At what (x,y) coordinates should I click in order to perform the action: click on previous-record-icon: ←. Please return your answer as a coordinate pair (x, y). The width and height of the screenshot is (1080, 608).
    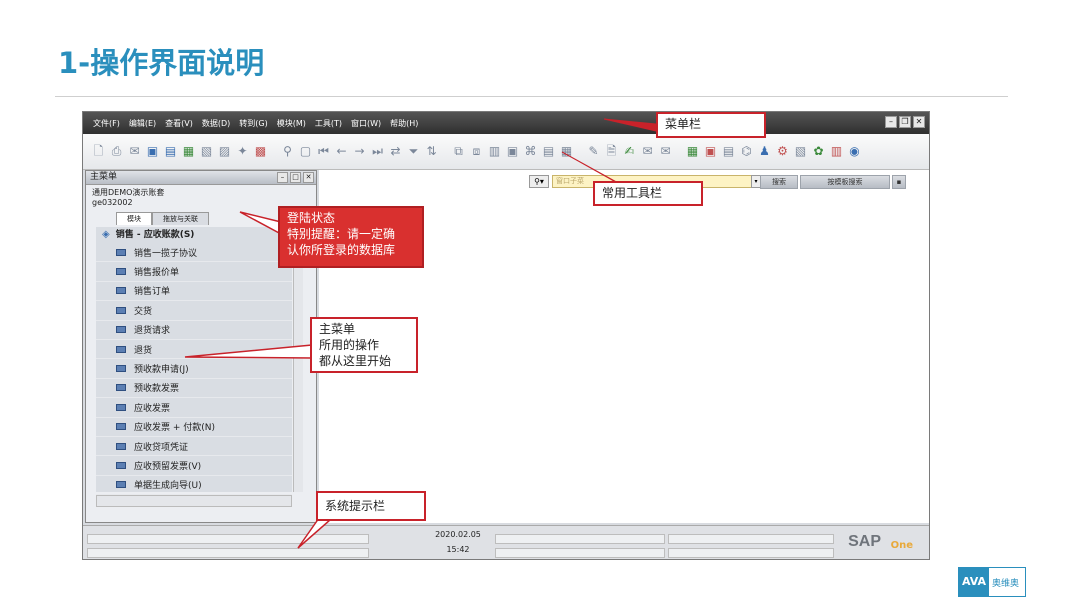
    Looking at the image, I should click on (341, 151).